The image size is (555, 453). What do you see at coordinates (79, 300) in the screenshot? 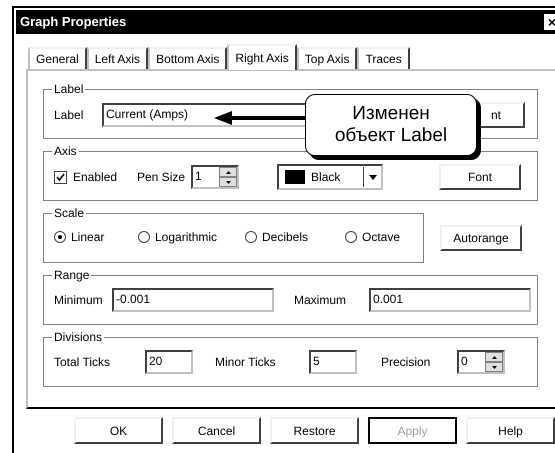
I see `field-label: Minimum` at bounding box center [79, 300].